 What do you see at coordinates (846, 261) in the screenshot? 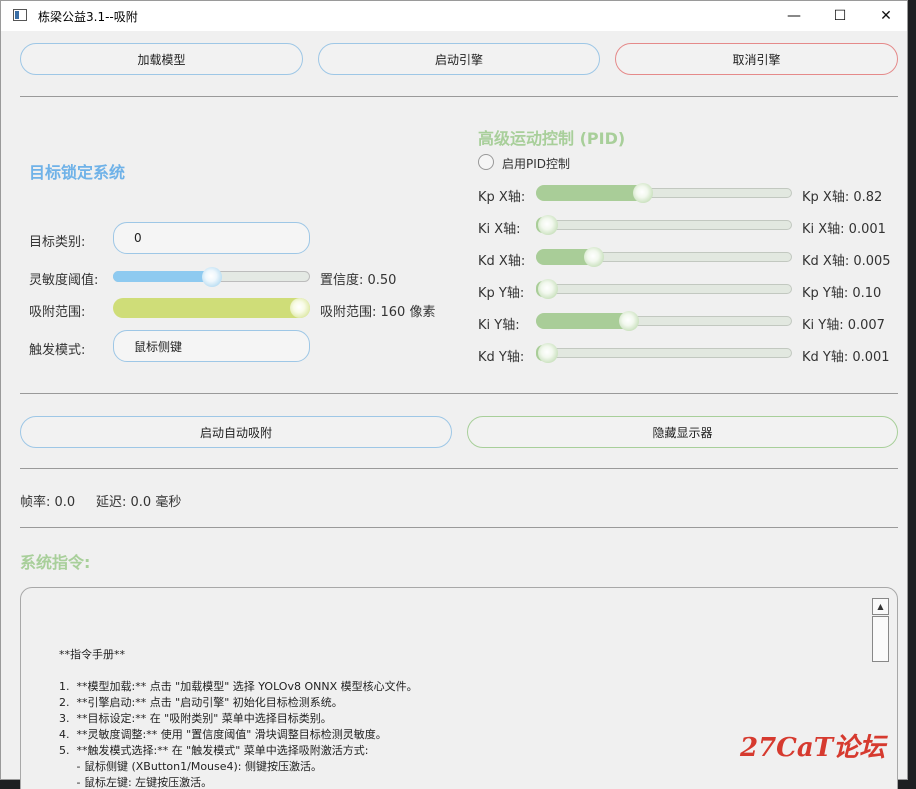
I see `pid-slider-value: Kd X轴: 0.005` at bounding box center [846, 261].